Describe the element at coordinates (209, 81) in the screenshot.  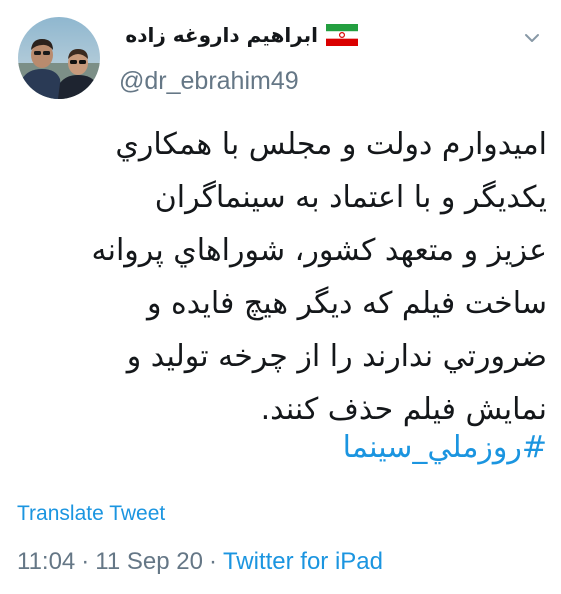
I see `author-handle: @dr_ebrahim49` at that location.